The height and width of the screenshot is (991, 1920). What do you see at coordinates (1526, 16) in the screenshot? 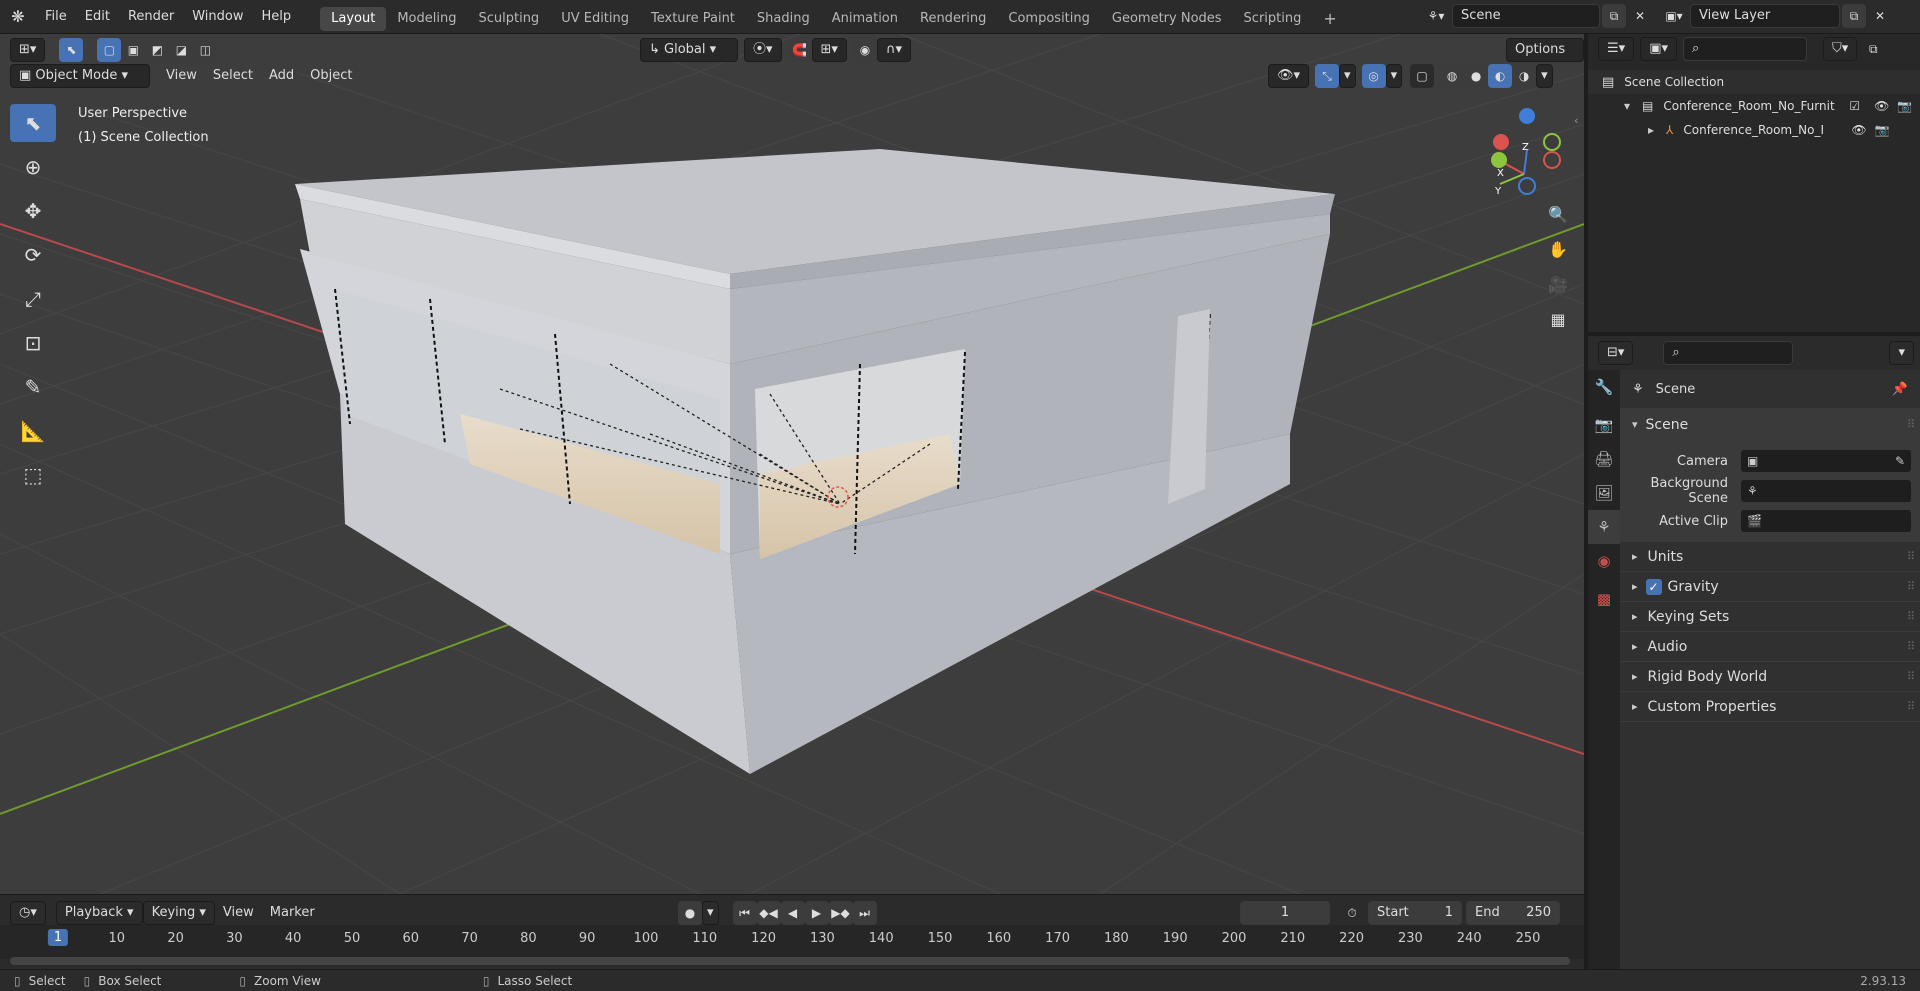
I see `scene-name-field: Scene` at bounding box center [1526, 16].